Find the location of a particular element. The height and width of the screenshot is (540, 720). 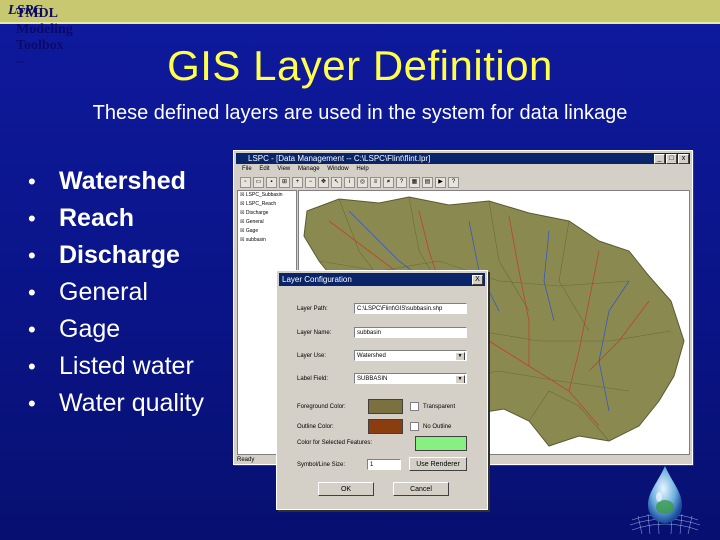

status-bar: Ready is located at coordinates (246, 460).